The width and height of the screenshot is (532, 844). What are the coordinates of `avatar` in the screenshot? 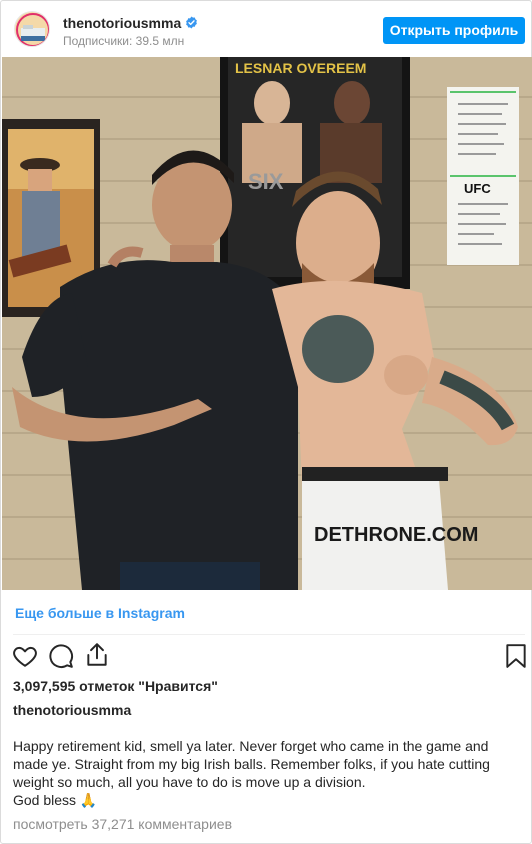 It's located at (32, 29).